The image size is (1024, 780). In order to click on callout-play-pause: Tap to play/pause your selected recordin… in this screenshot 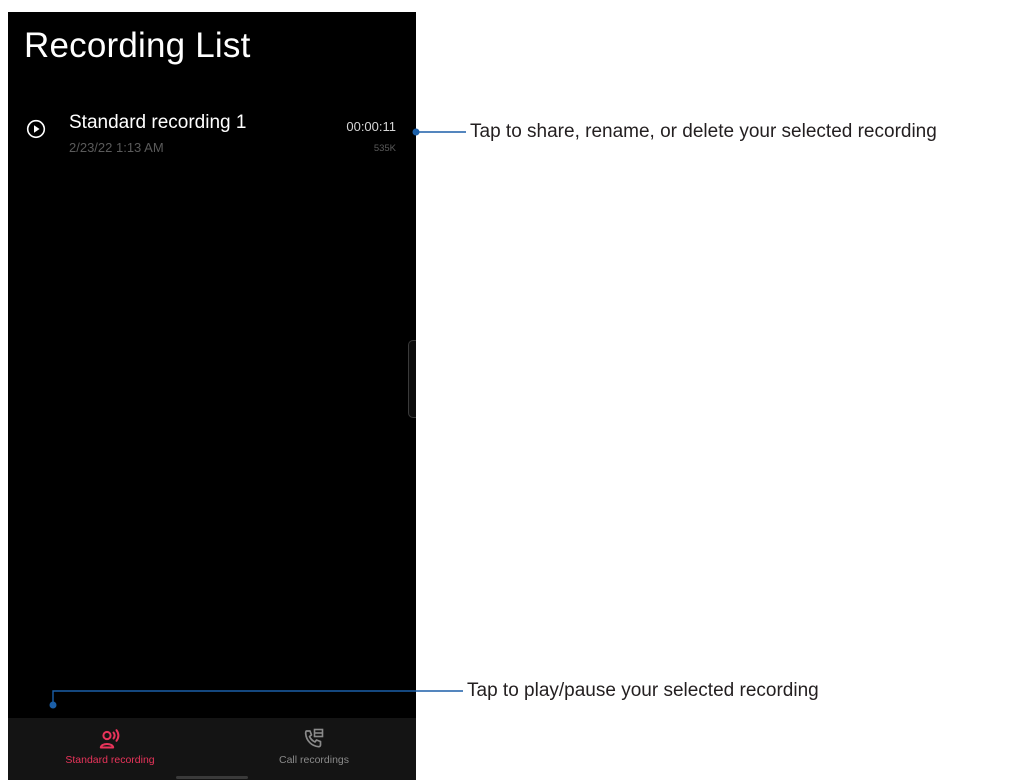, I will do `click(643, 690)`.